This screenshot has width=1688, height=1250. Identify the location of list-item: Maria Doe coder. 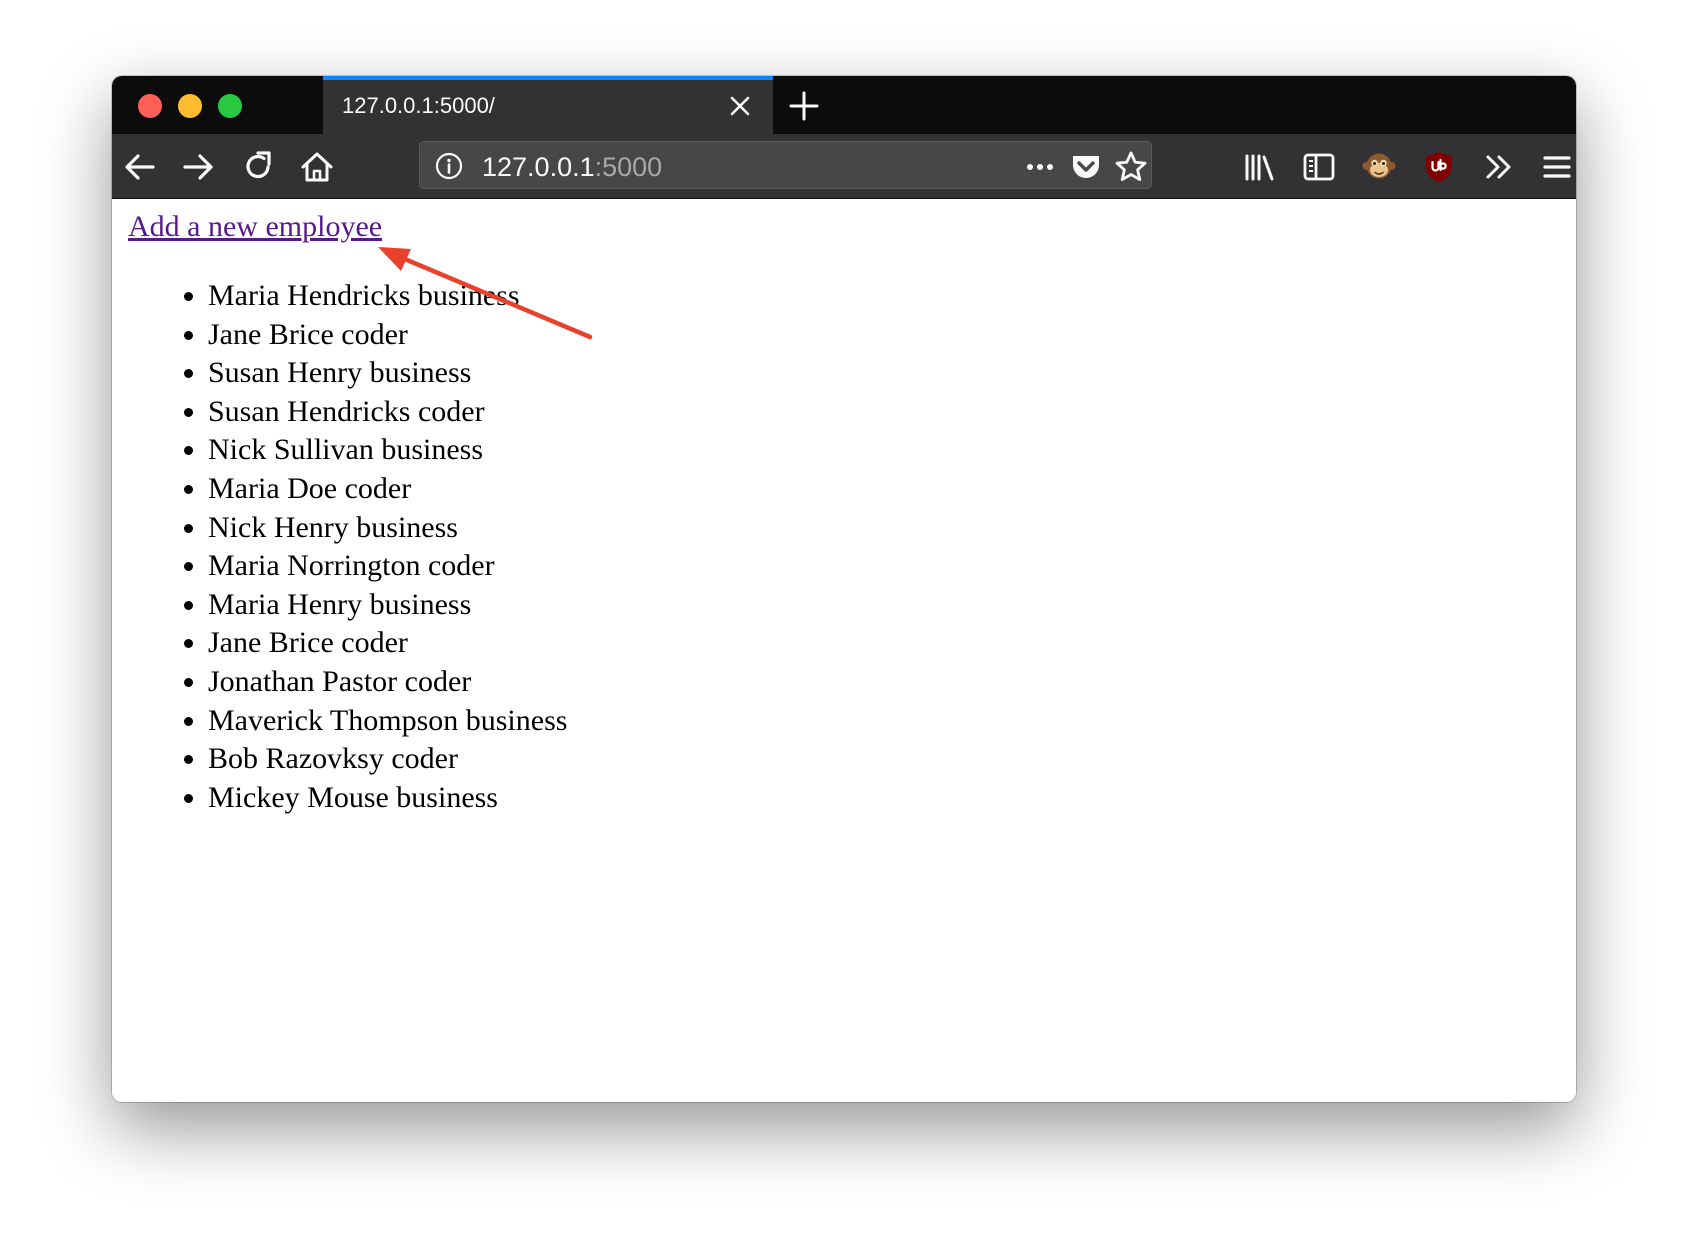
(387, 489).